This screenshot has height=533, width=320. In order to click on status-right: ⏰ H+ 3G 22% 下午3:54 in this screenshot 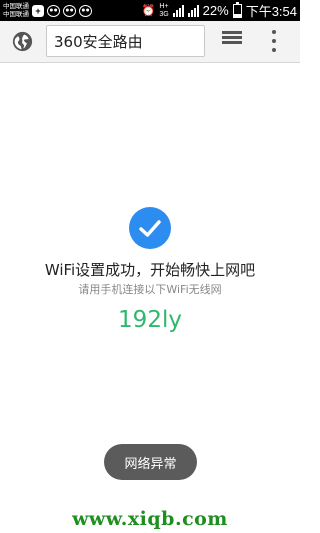, I will do `click(219, 10)`.